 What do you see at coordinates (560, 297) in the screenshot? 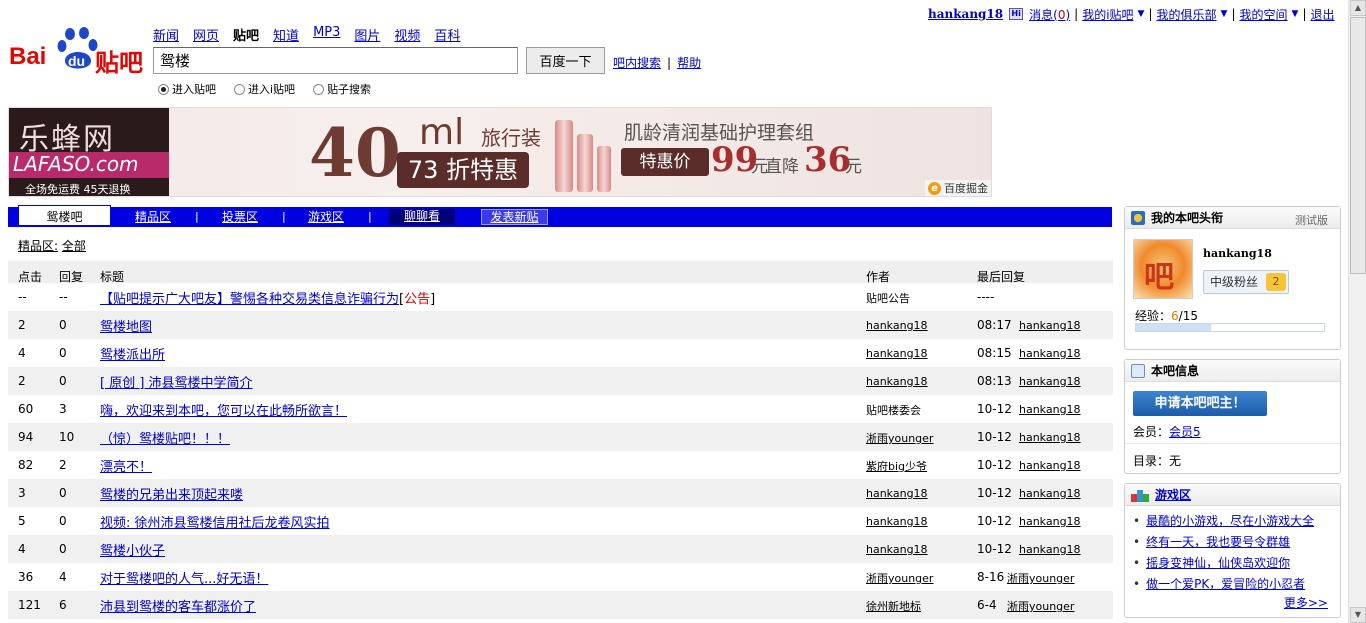
I see `table-row: -- -- 【贴吧提示广大吧友】警惕各种交易类信息诈骗行为[公告] 贴吧公告 ----` at bounding box center [560, 297].